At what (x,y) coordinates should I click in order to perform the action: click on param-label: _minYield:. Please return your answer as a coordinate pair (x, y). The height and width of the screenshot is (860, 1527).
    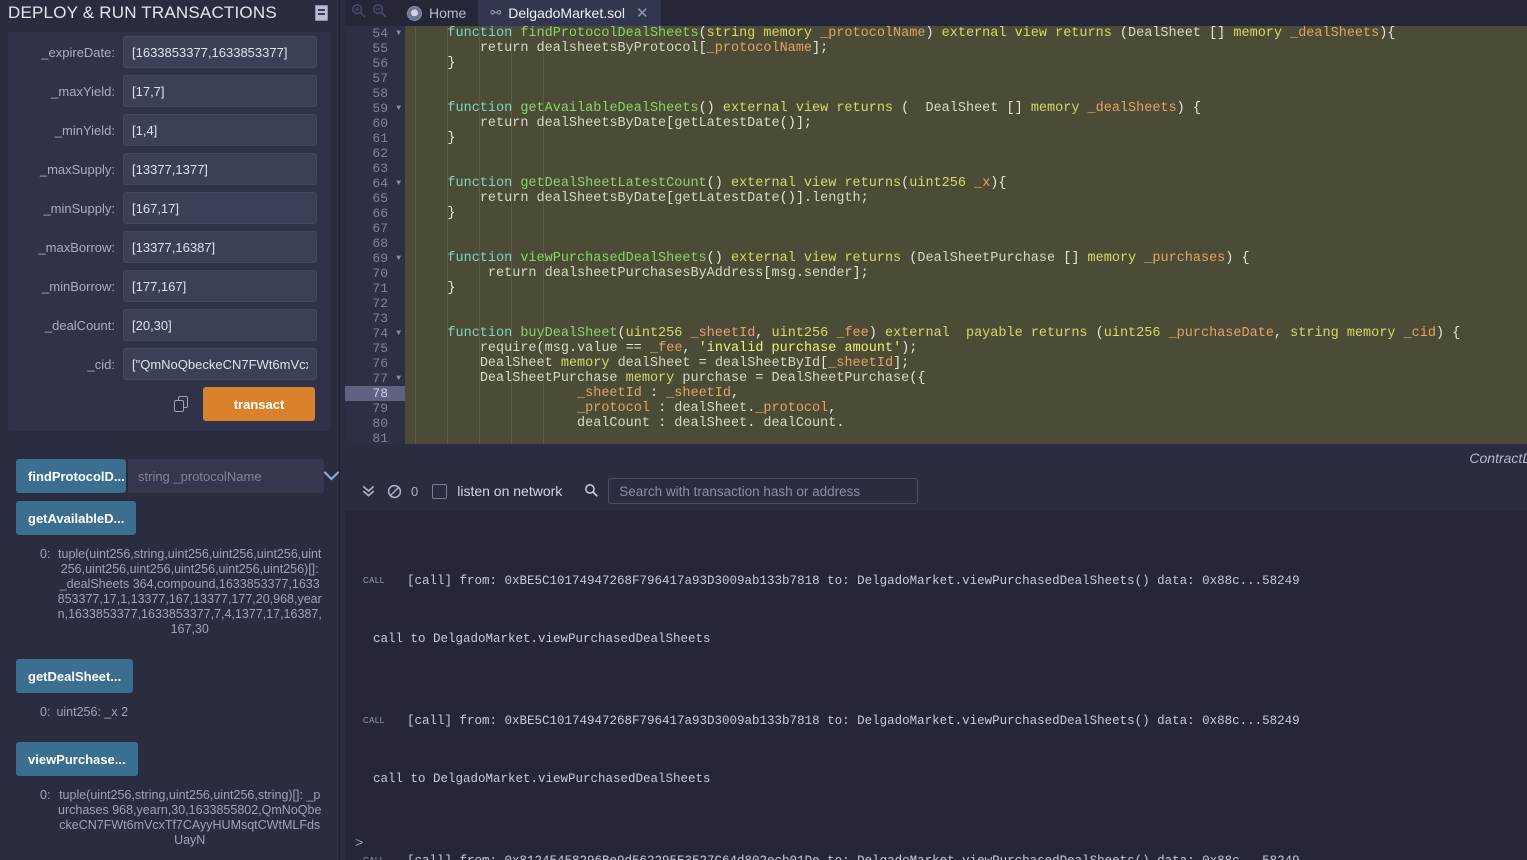
    Looking at the image, I should click on (84, 130).